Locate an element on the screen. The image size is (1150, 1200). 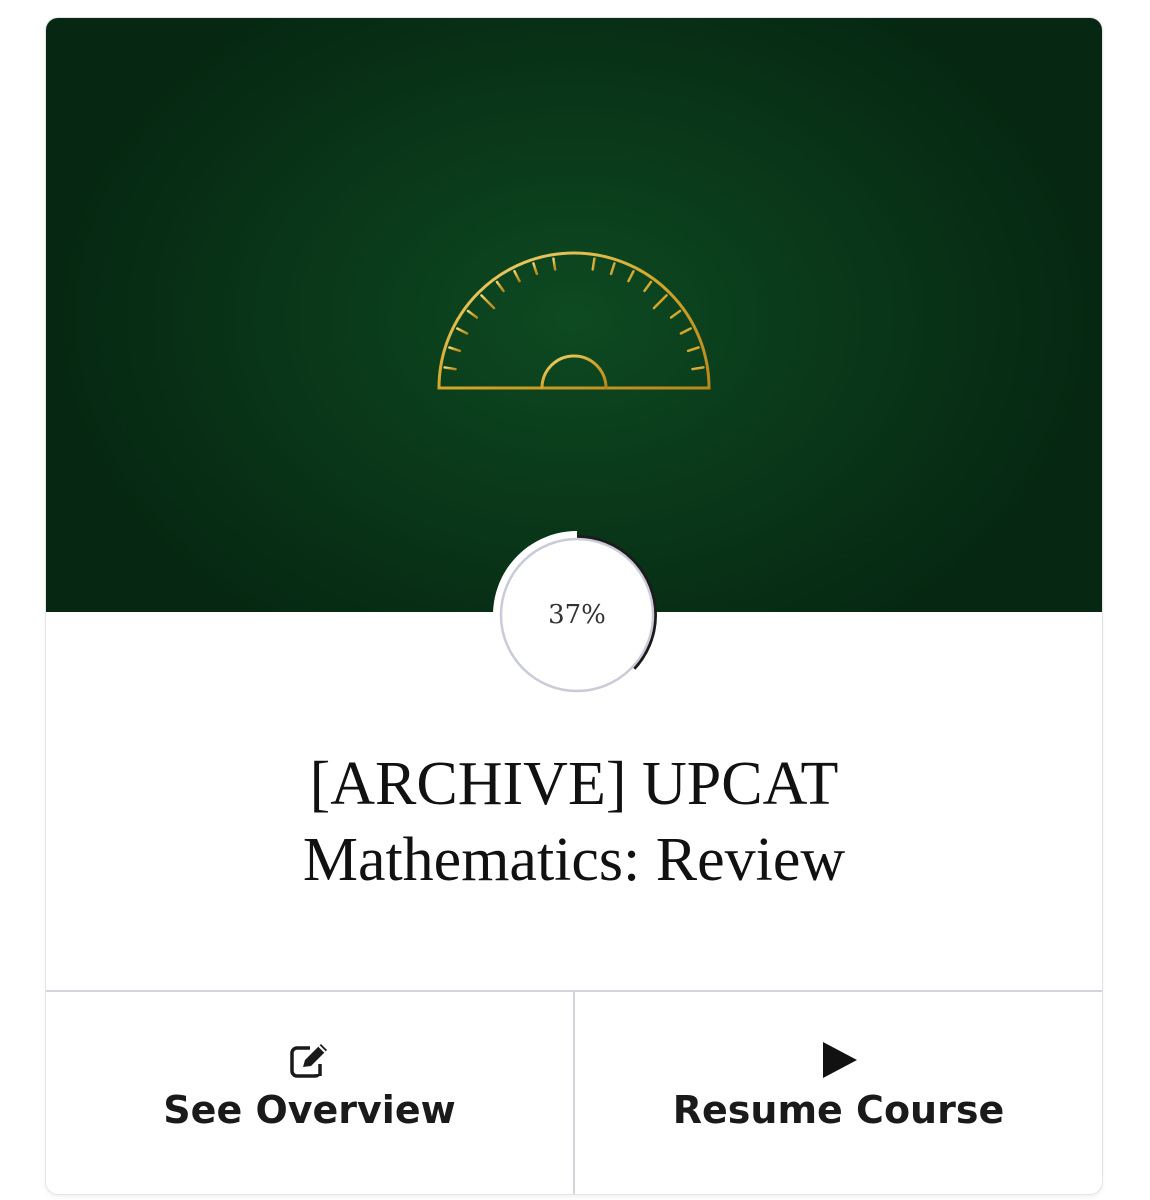
course-title-line-1: [ARCHIVE] UPCAT is located at coordinates (574, 784).